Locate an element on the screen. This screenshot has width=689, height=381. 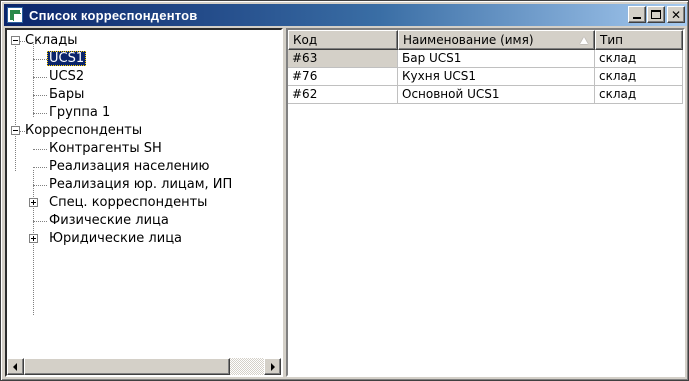
tree-item: Физические лица is located at coordinates (109, 221).